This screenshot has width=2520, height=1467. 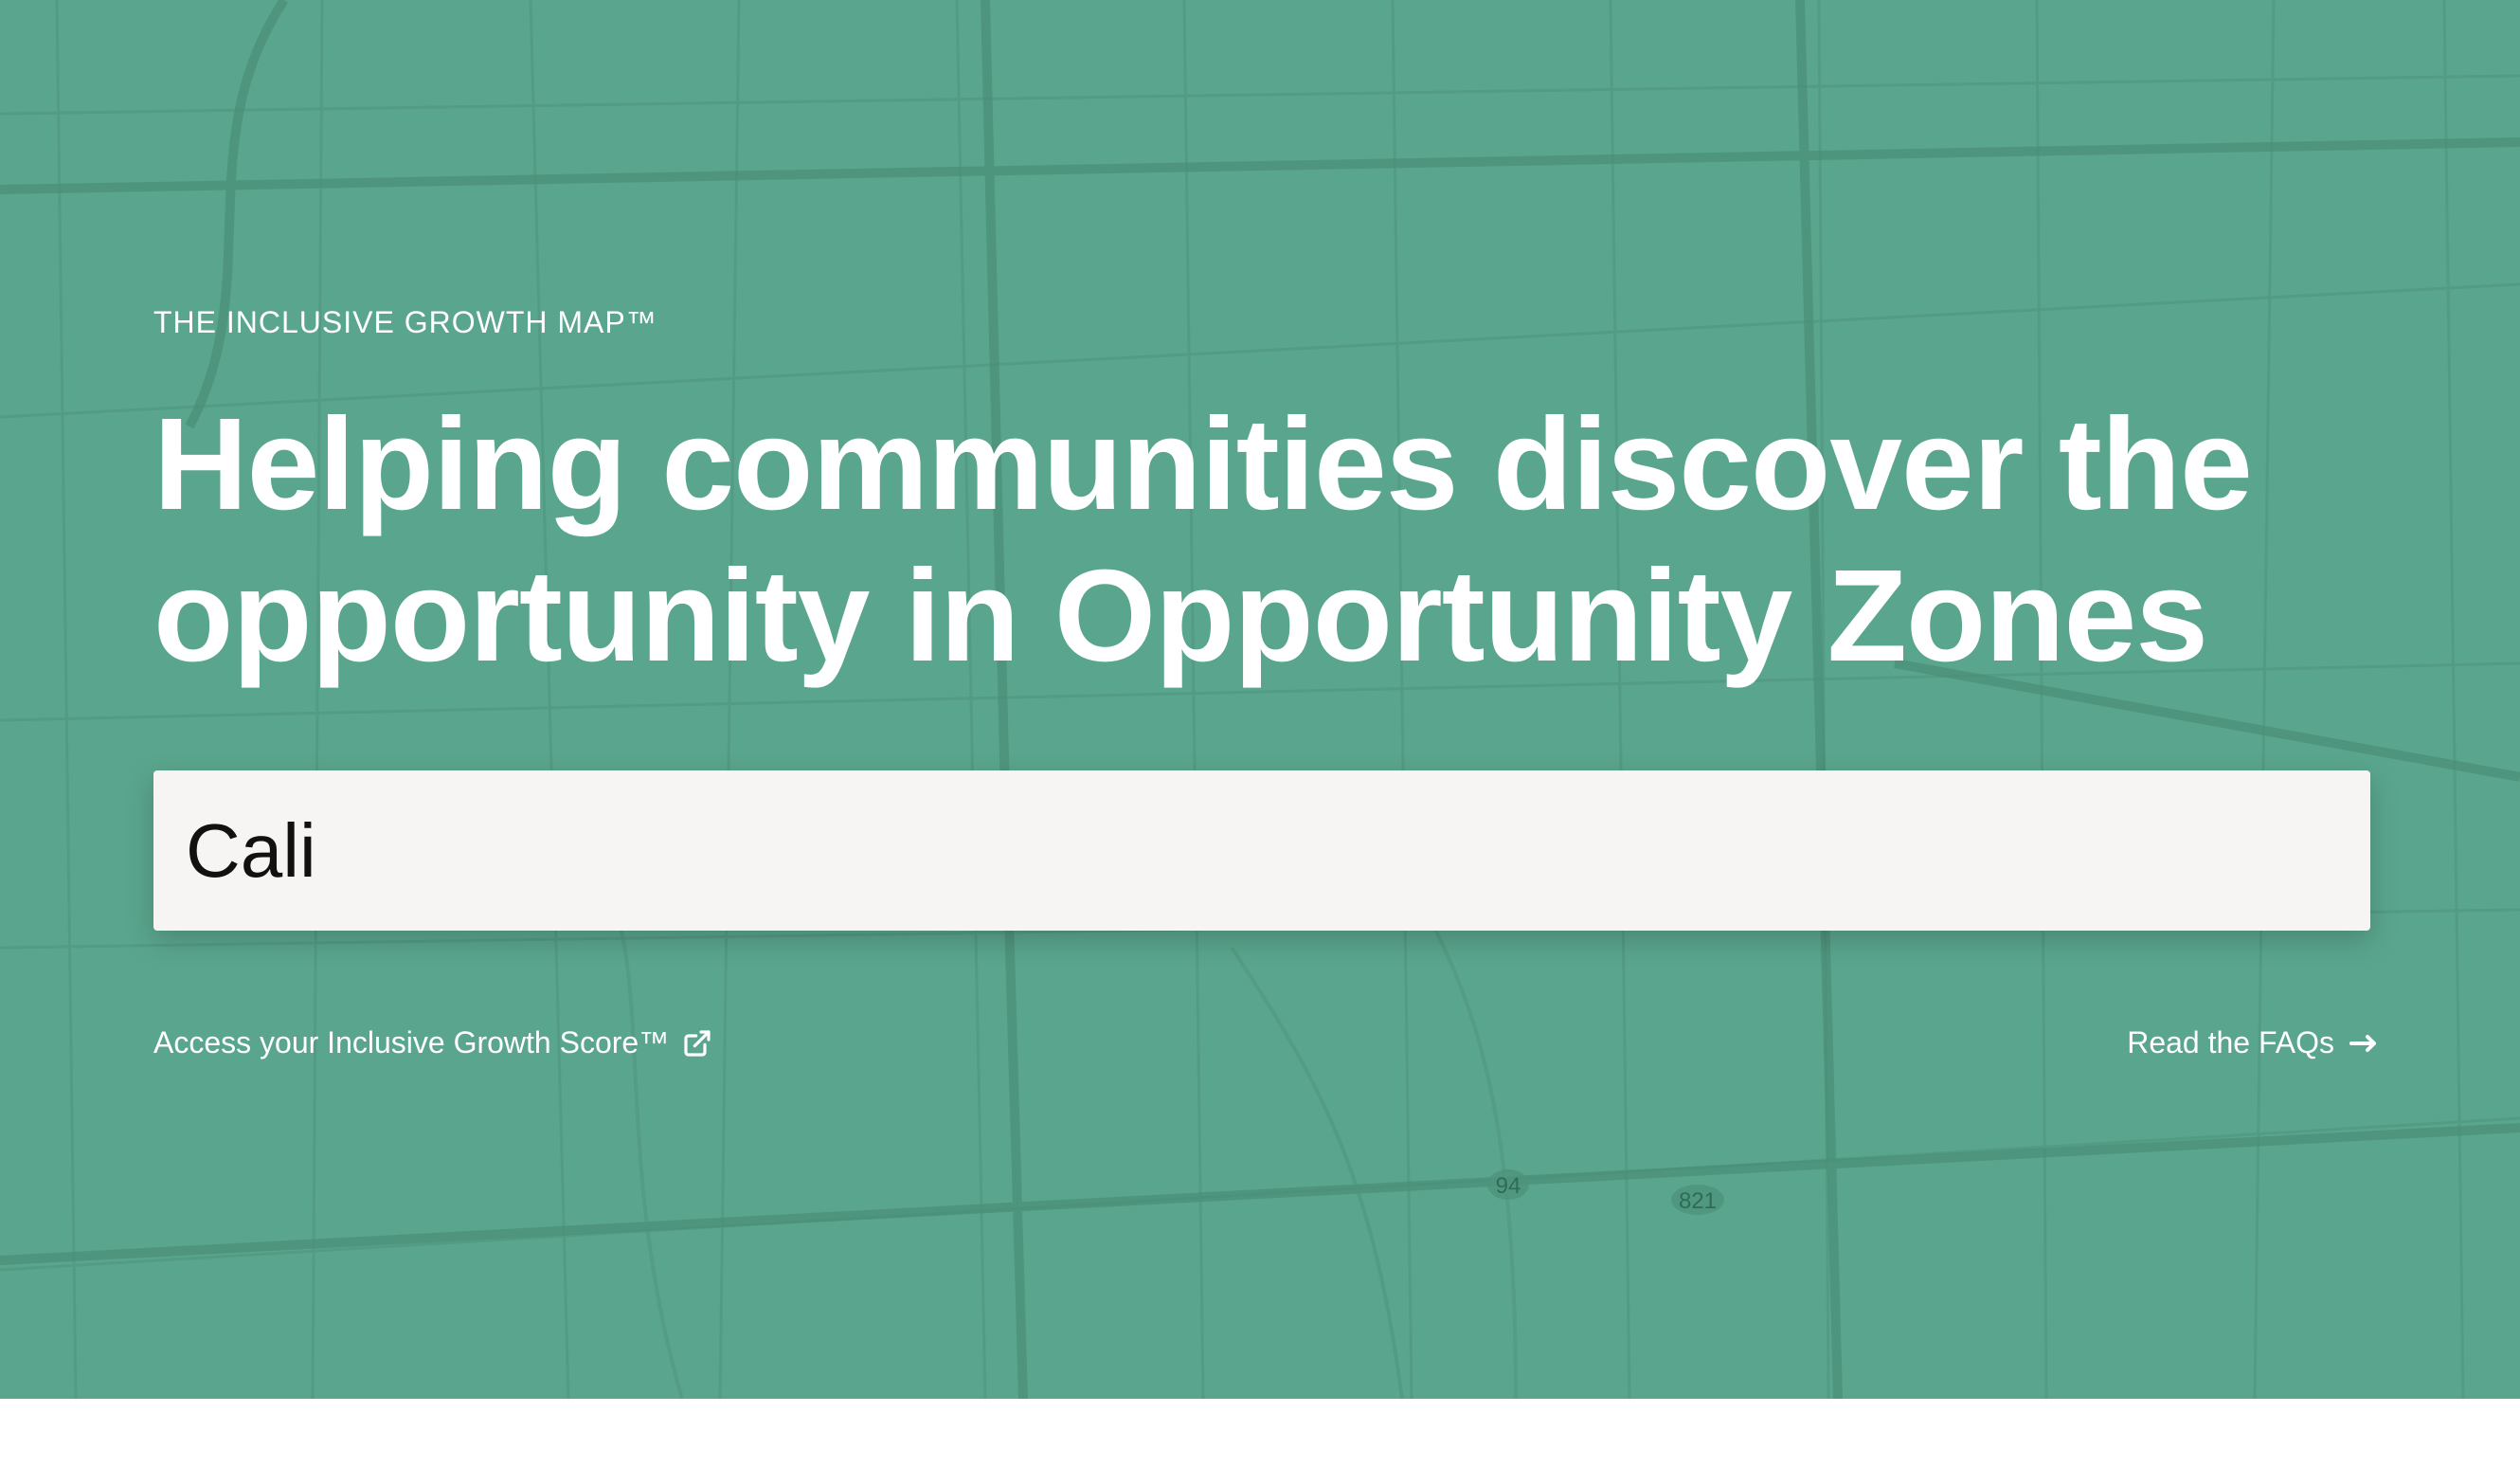 What do you see at coordinates (405, 322) in the screenshot?
I see `eyebrow-text: THE INCLUSIVE GROWTH MAP™` at bounding box center [405, 322].